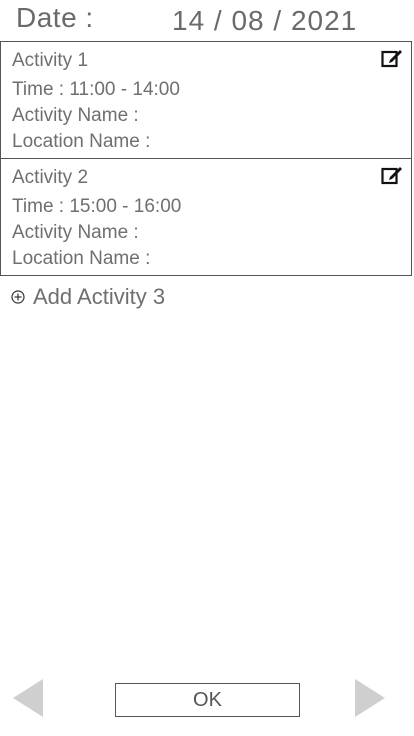 The image size is (414, 736). Describe the element at coordinates (99, 296) in the screenshot. I see `add-activity-label: Add Activity 3` at that location.